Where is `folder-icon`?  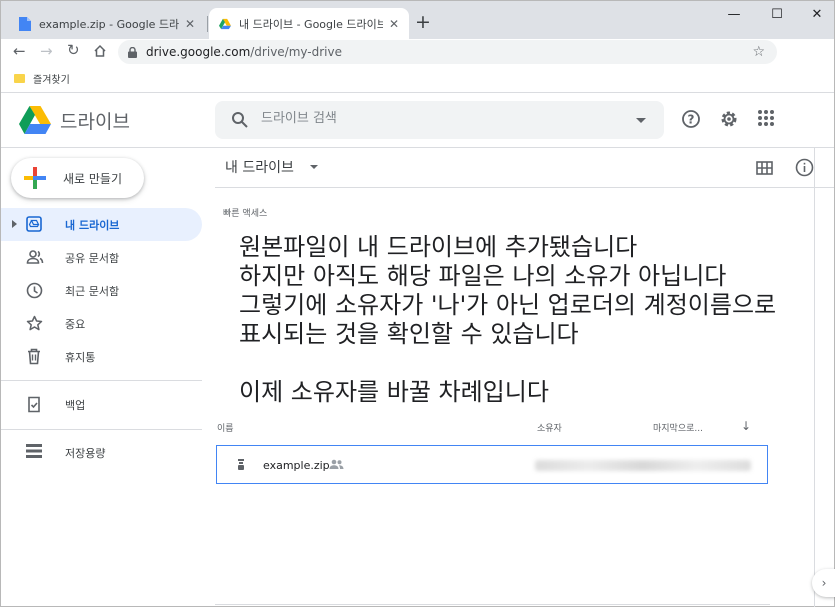 folder-icon is located at coordinates (19, 78).